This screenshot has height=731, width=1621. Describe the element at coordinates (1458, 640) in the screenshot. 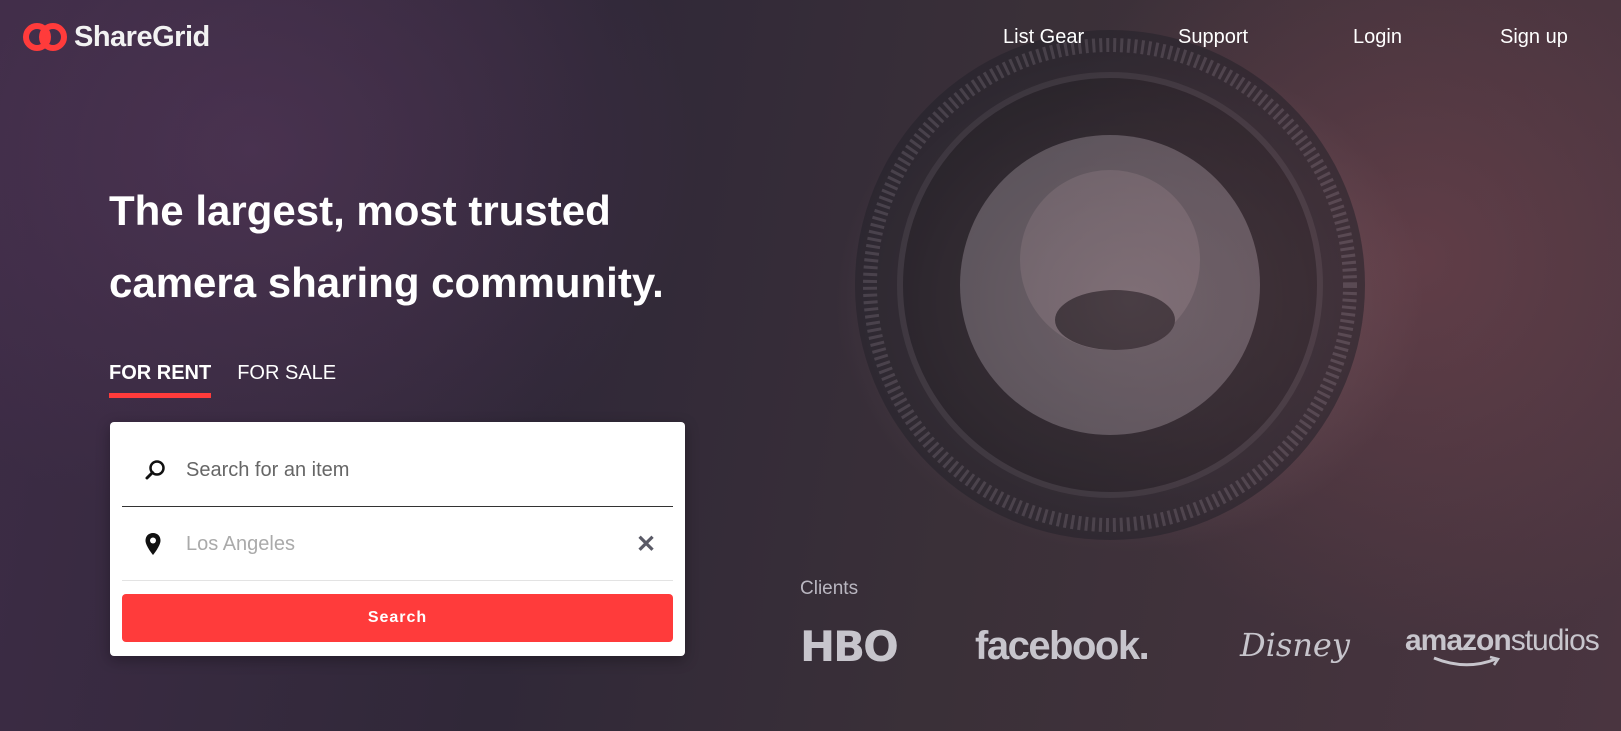

I see `amazon-logo-word: amazon` at that location.